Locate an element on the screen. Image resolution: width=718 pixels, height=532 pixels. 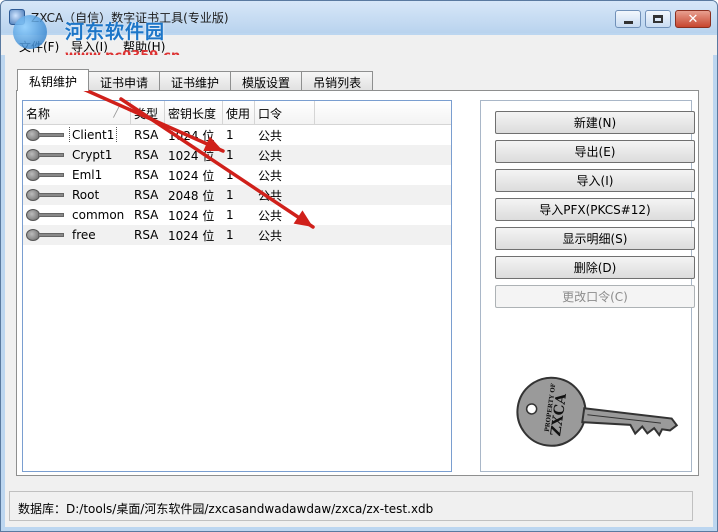
list-header: 名称 ╱ 类型 密钥长度 使用 口令 is located at coordinates (237, 113).